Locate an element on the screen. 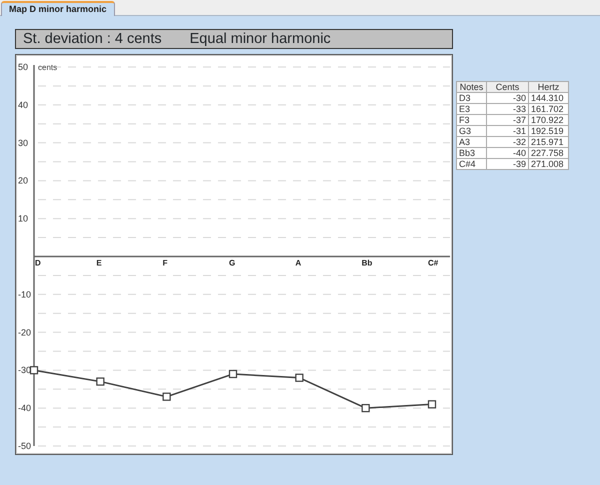 The image size is (600, 485). category-label: E is located at coordinates (99, 263).